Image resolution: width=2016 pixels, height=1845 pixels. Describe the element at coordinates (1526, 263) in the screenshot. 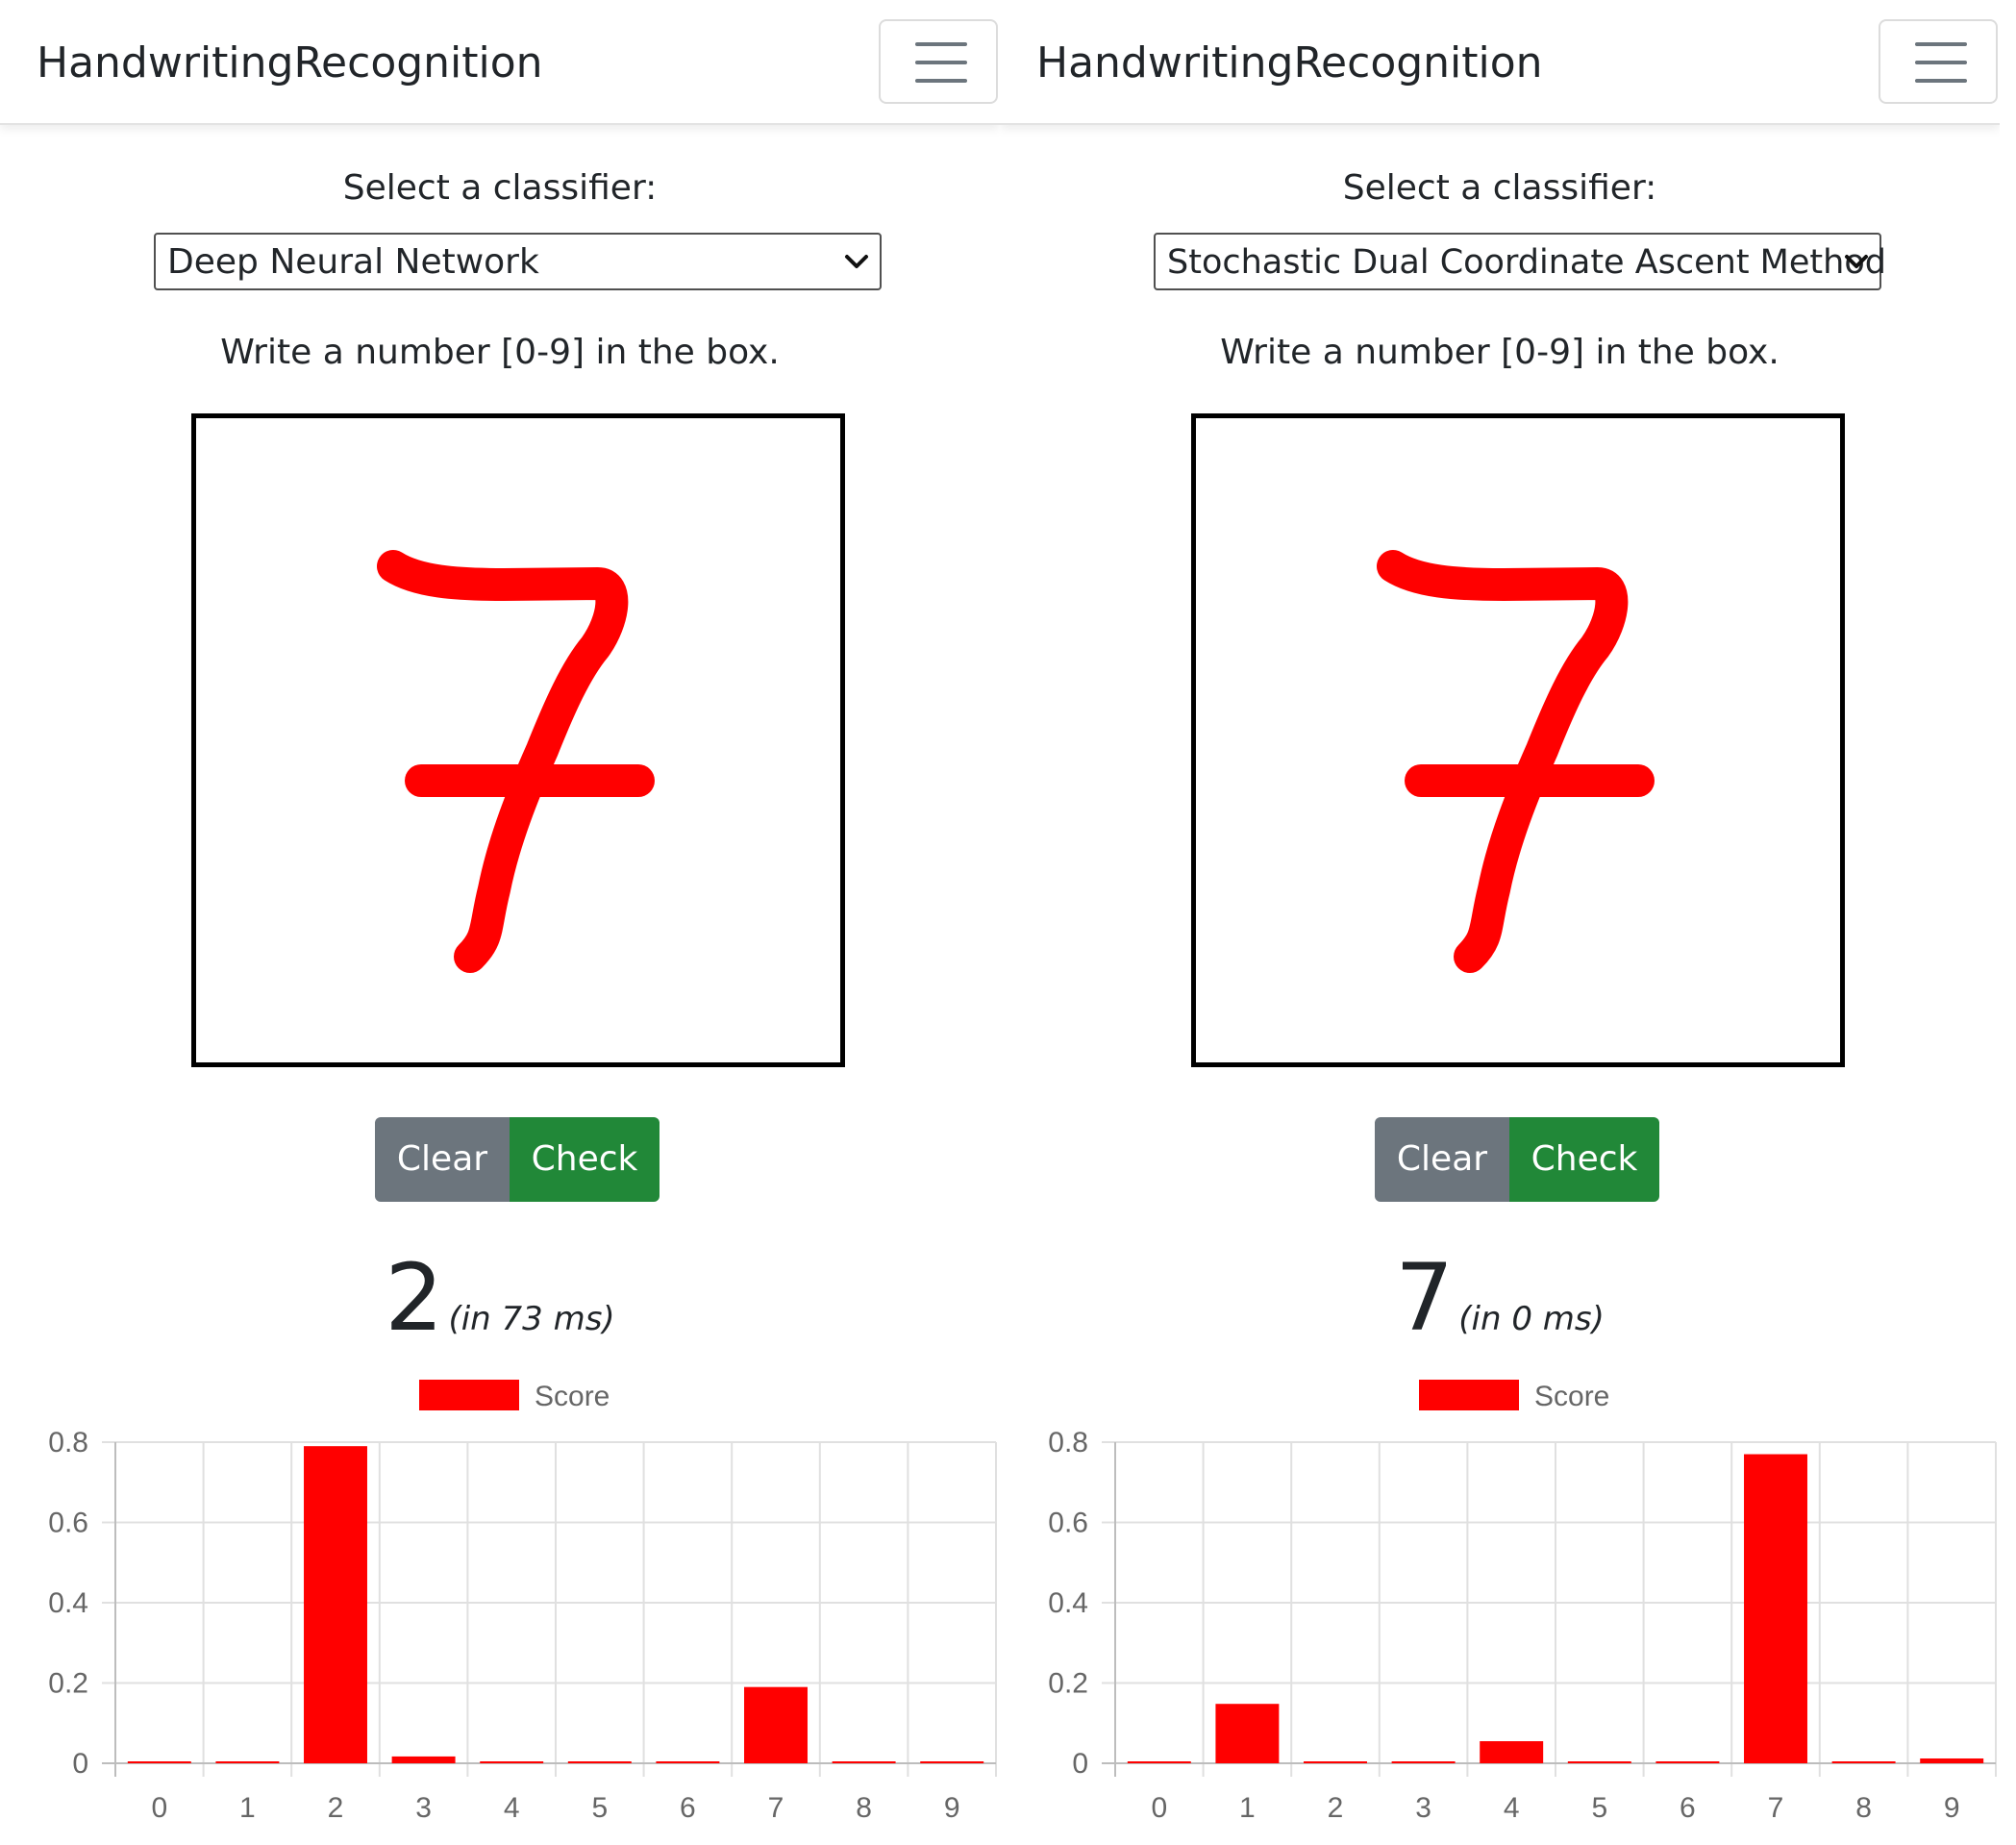

I see `classifier-selected-value: Stochastic Dual Coordinate Ascent Method` at that location.